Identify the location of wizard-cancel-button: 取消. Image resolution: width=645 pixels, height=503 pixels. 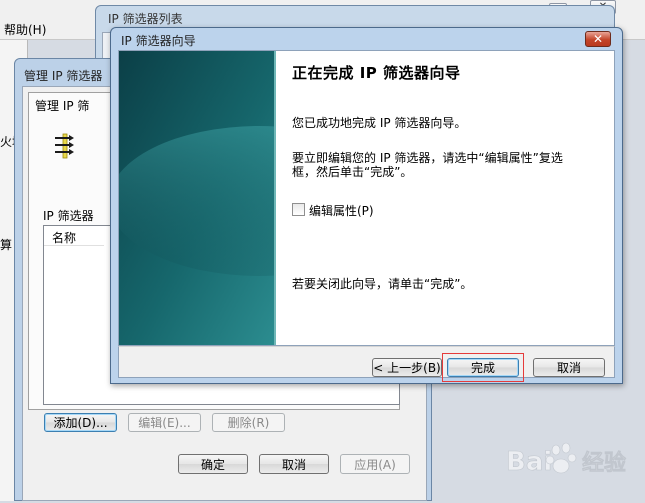
(569, 367).